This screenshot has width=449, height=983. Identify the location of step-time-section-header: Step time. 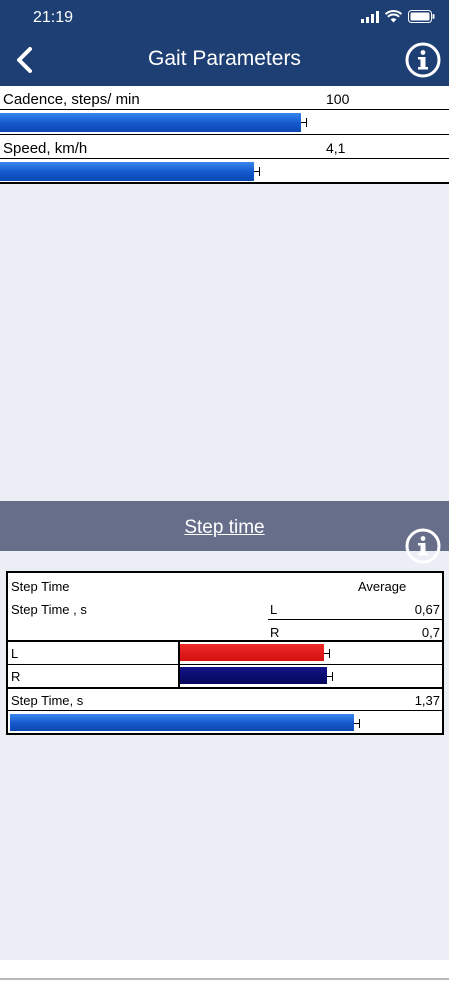
(224, 526).